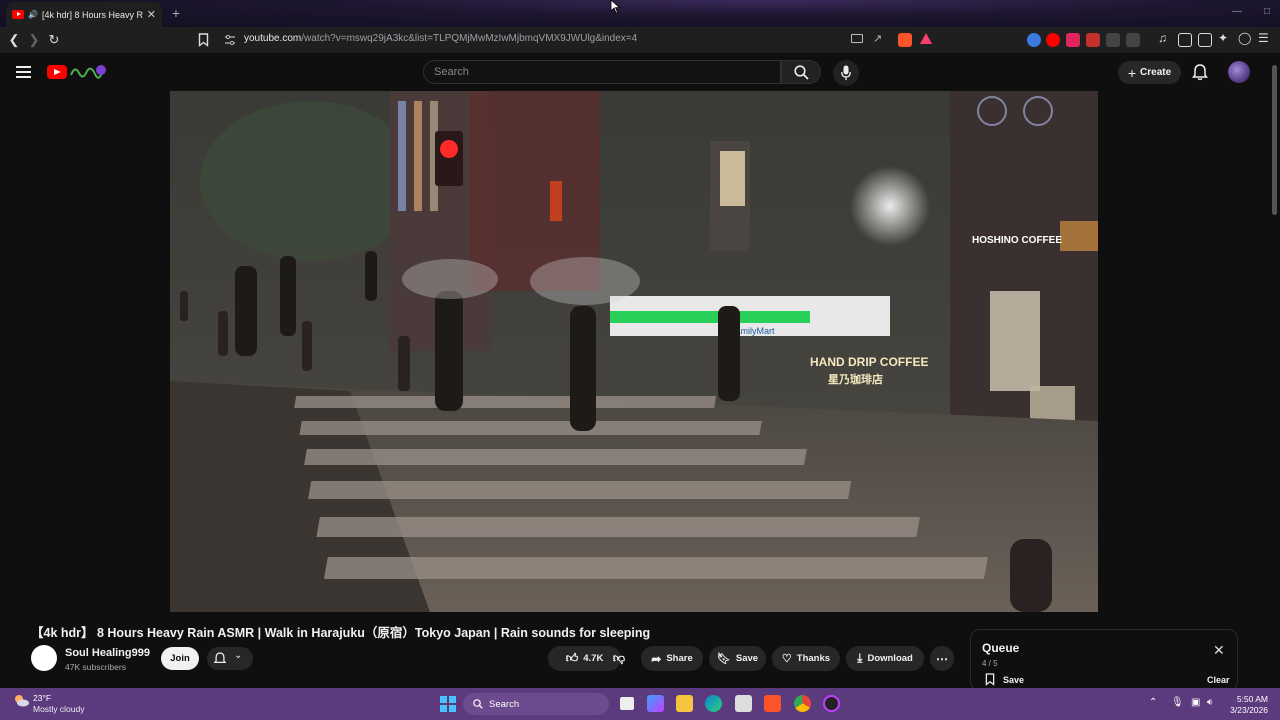 The image size is (1280, 720). I want to click on extension-grid-icon, so click(1133, 40).